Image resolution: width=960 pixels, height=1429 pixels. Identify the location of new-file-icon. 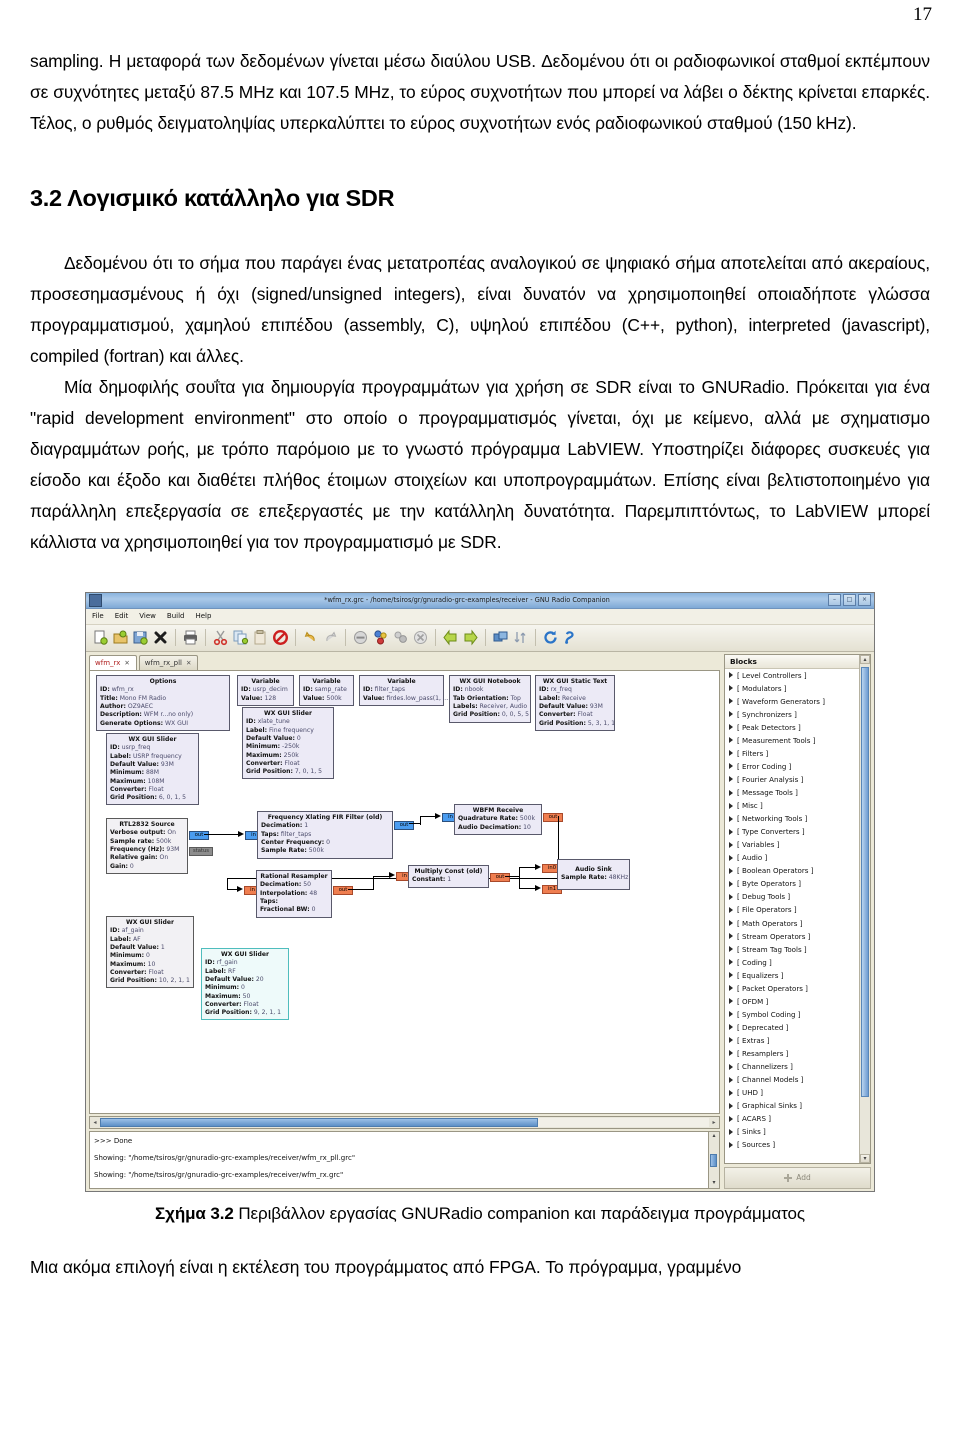
(100, 637).